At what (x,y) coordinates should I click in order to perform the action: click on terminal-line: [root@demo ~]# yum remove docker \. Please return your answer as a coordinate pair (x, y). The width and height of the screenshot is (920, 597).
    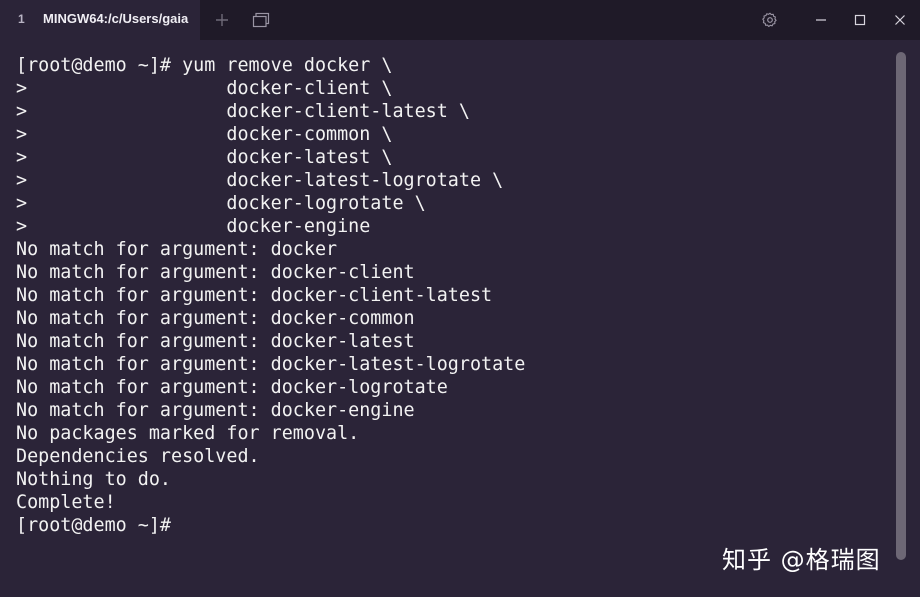
    Looking at the image, I should click on (204, 65).